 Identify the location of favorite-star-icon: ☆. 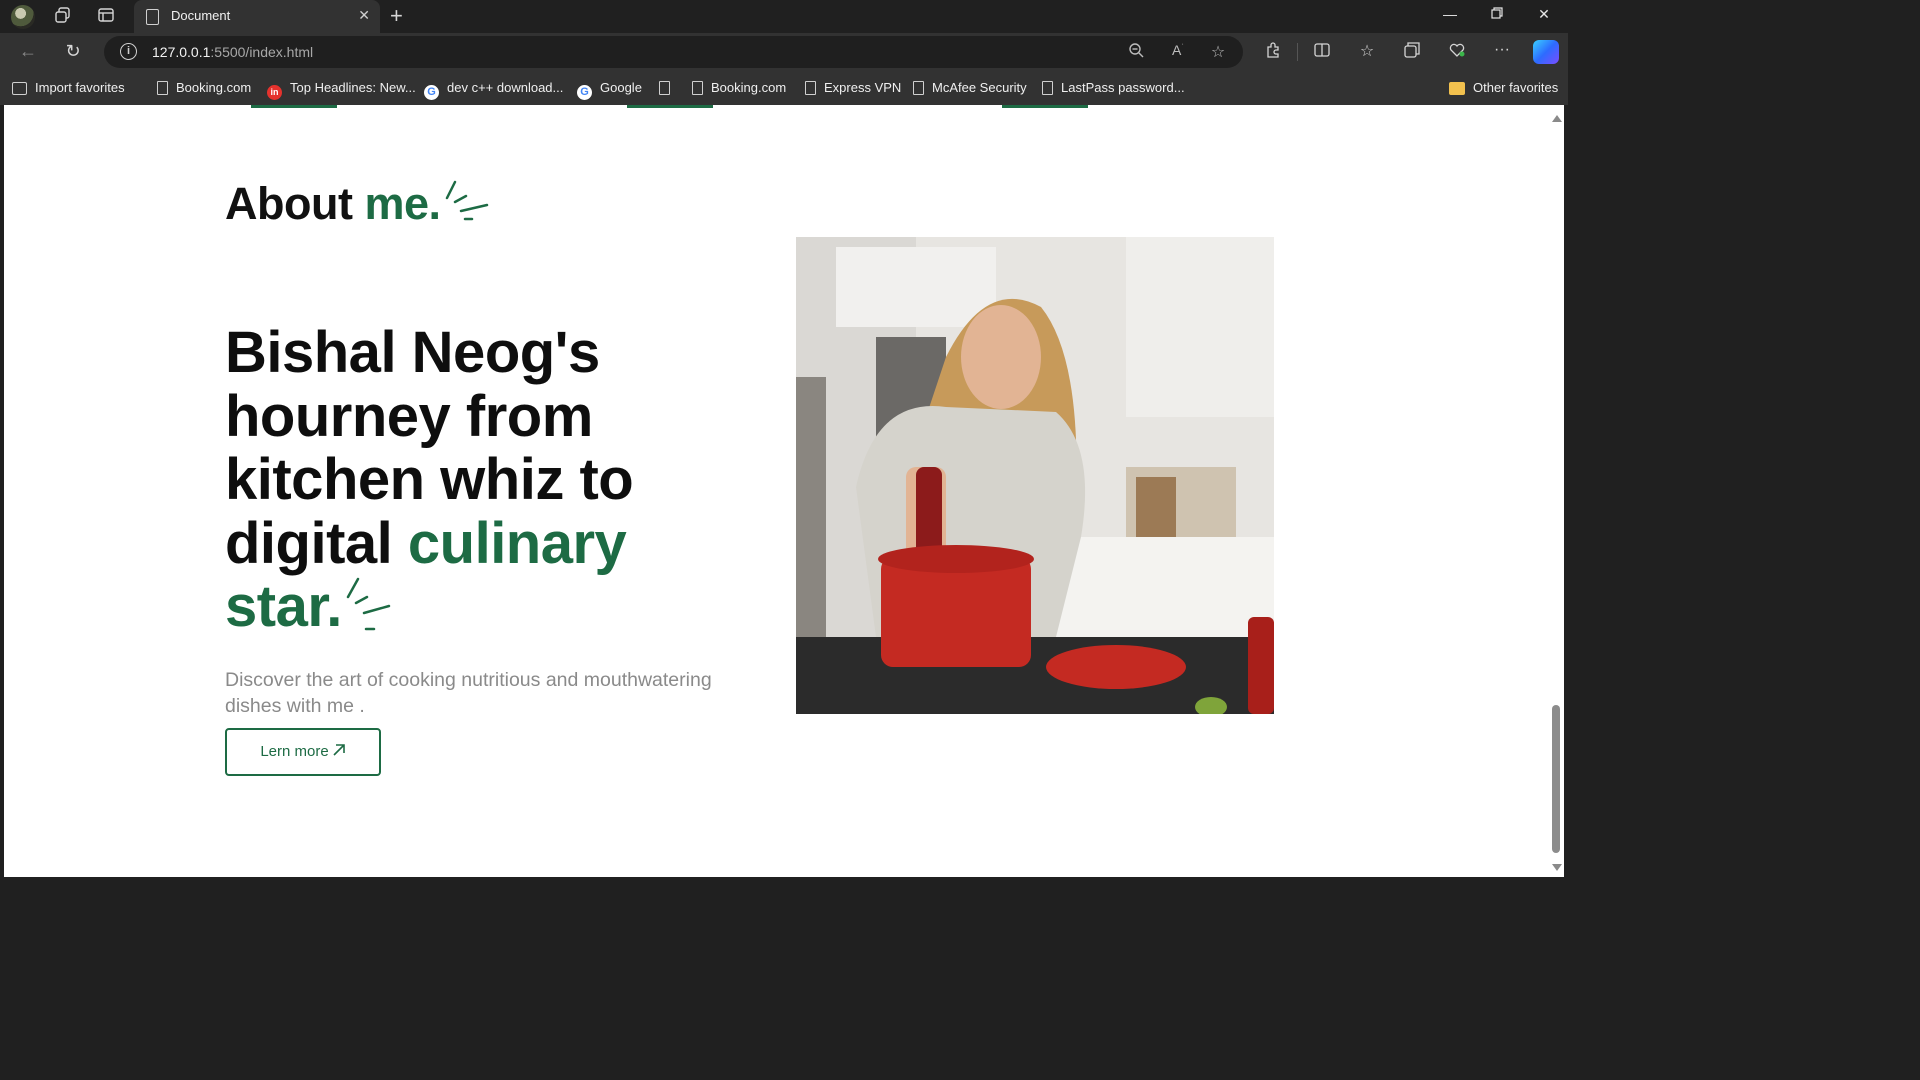
(1218, 52).